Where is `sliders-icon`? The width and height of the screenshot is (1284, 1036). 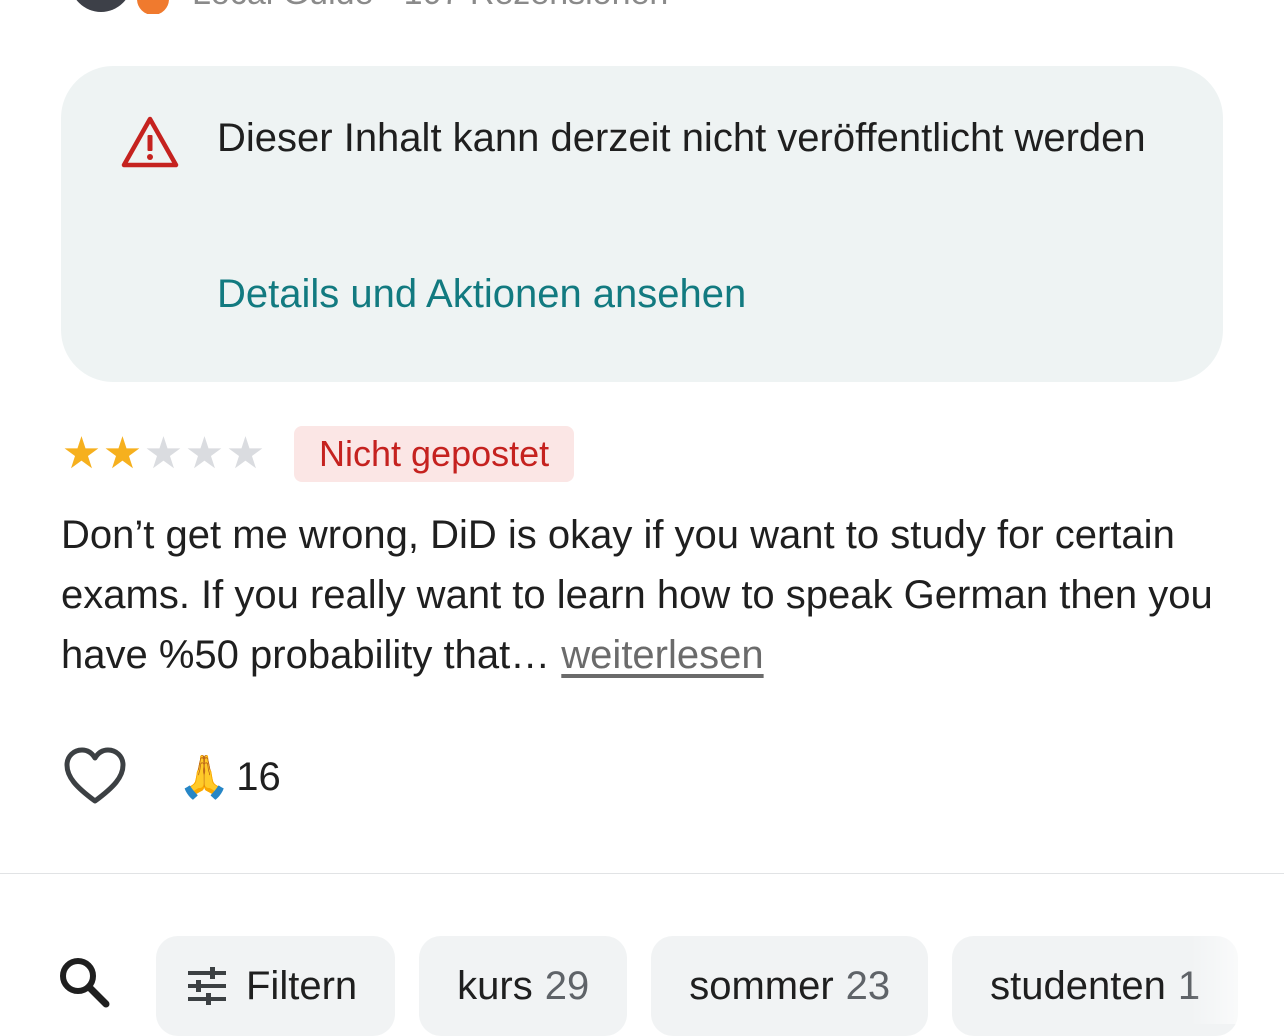
sliders-icon is located at coordinates (207, 986).